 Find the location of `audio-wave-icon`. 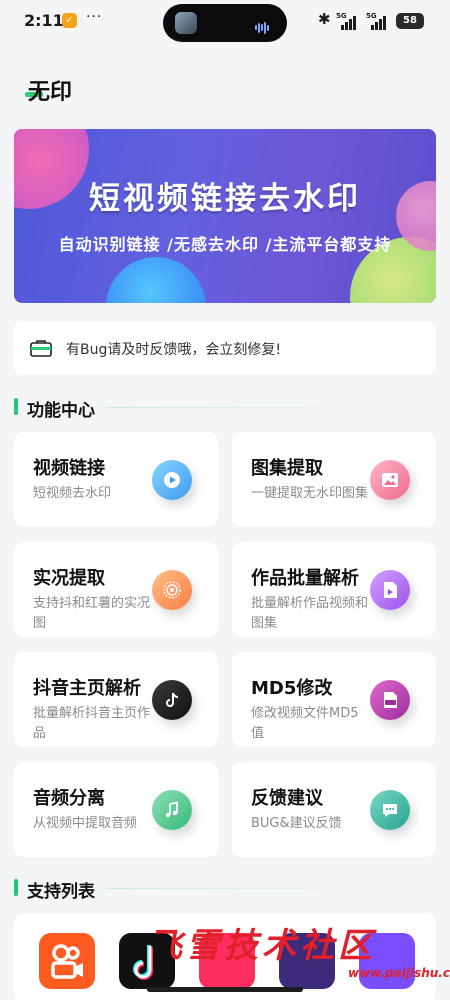

audio-wave-icon is located at coordinates (264, 25).